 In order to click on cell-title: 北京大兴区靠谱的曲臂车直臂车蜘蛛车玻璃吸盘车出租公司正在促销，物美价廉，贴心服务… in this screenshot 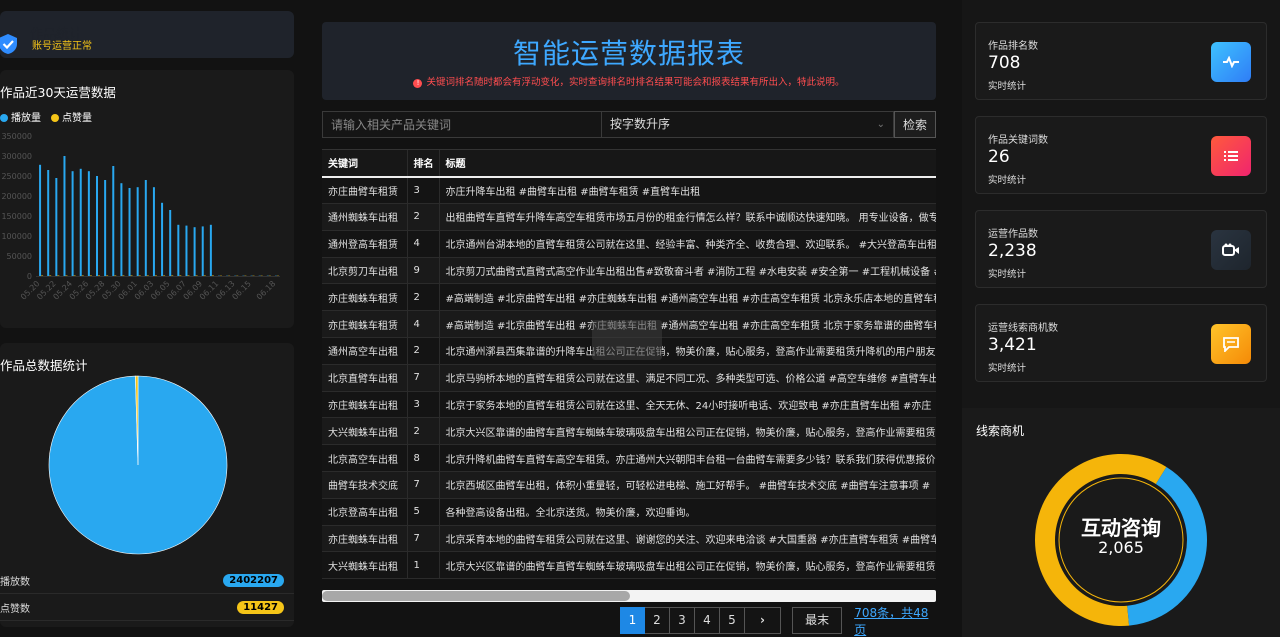, I will do `click(687, 431)`.